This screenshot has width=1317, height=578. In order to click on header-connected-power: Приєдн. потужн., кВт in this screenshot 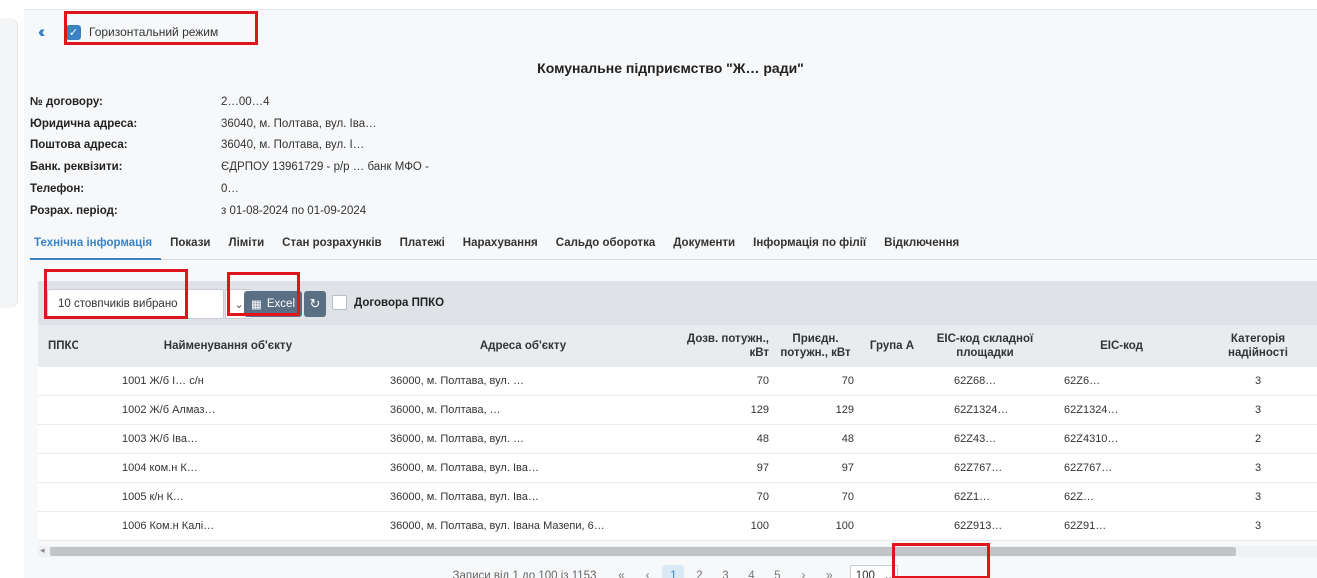, I will do `click(815, 346)`.